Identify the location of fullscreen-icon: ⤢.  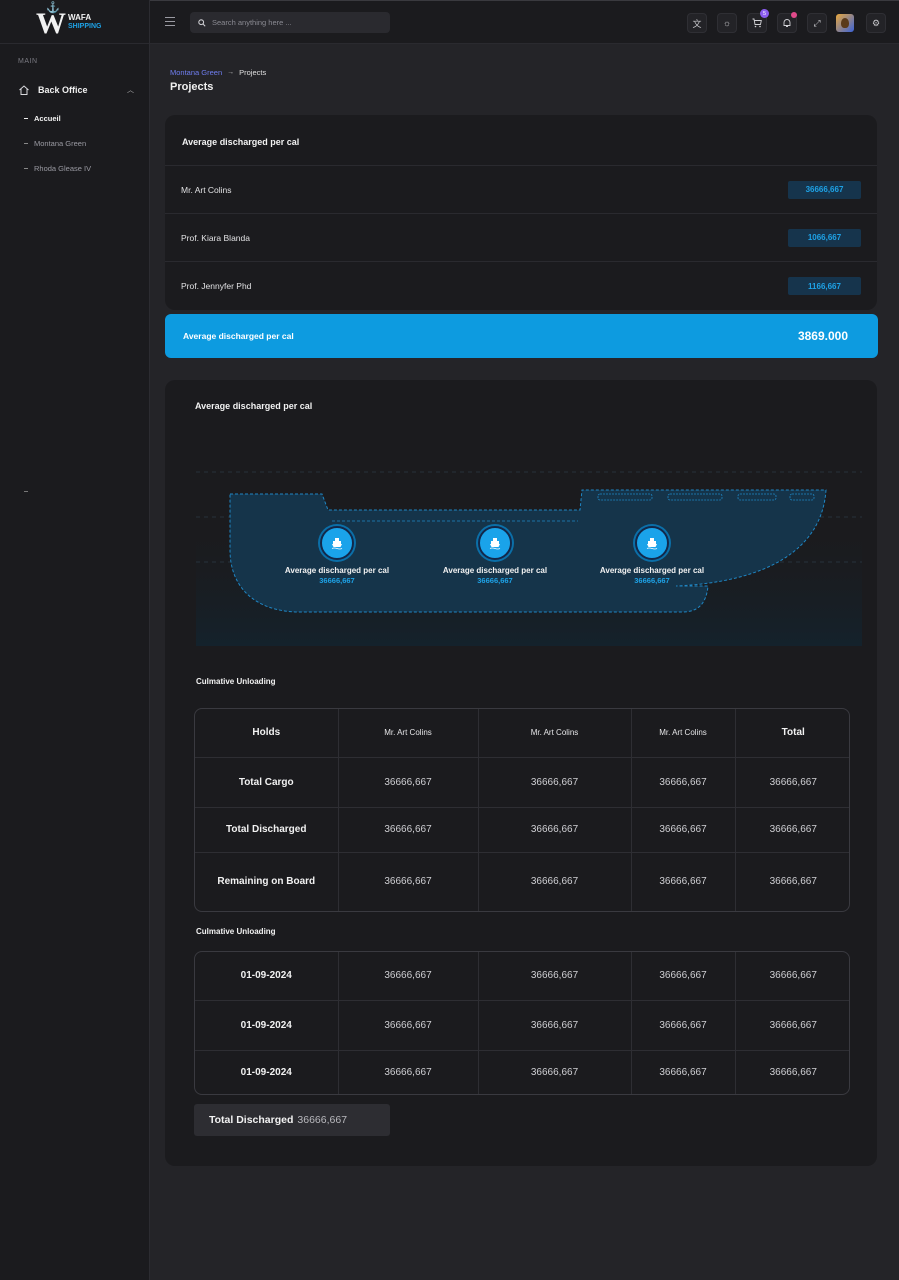
(817, 23).